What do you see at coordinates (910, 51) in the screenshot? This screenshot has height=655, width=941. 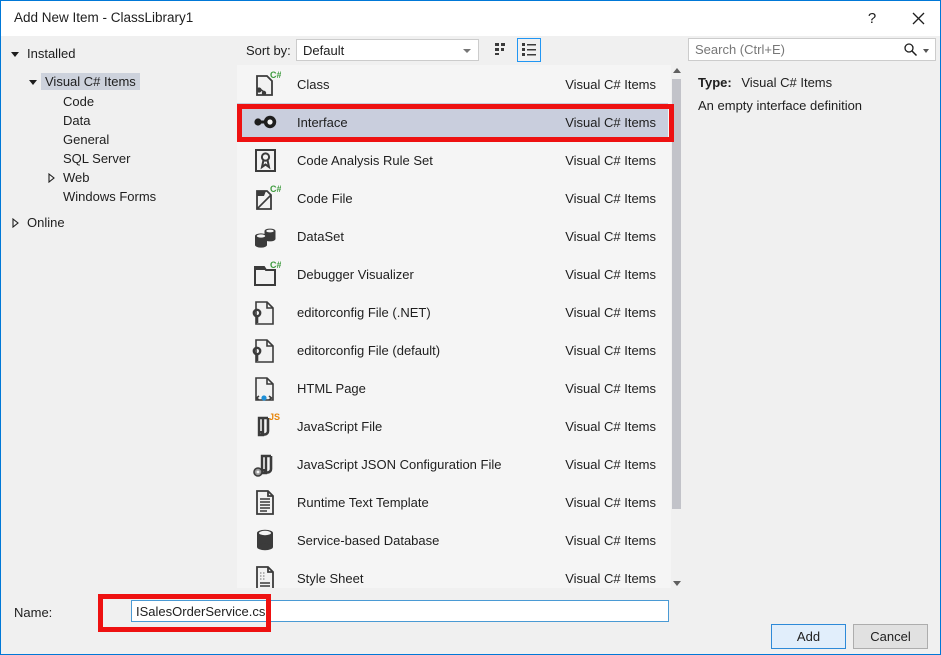 I see `search-icon` at bounding box center [910, 51].